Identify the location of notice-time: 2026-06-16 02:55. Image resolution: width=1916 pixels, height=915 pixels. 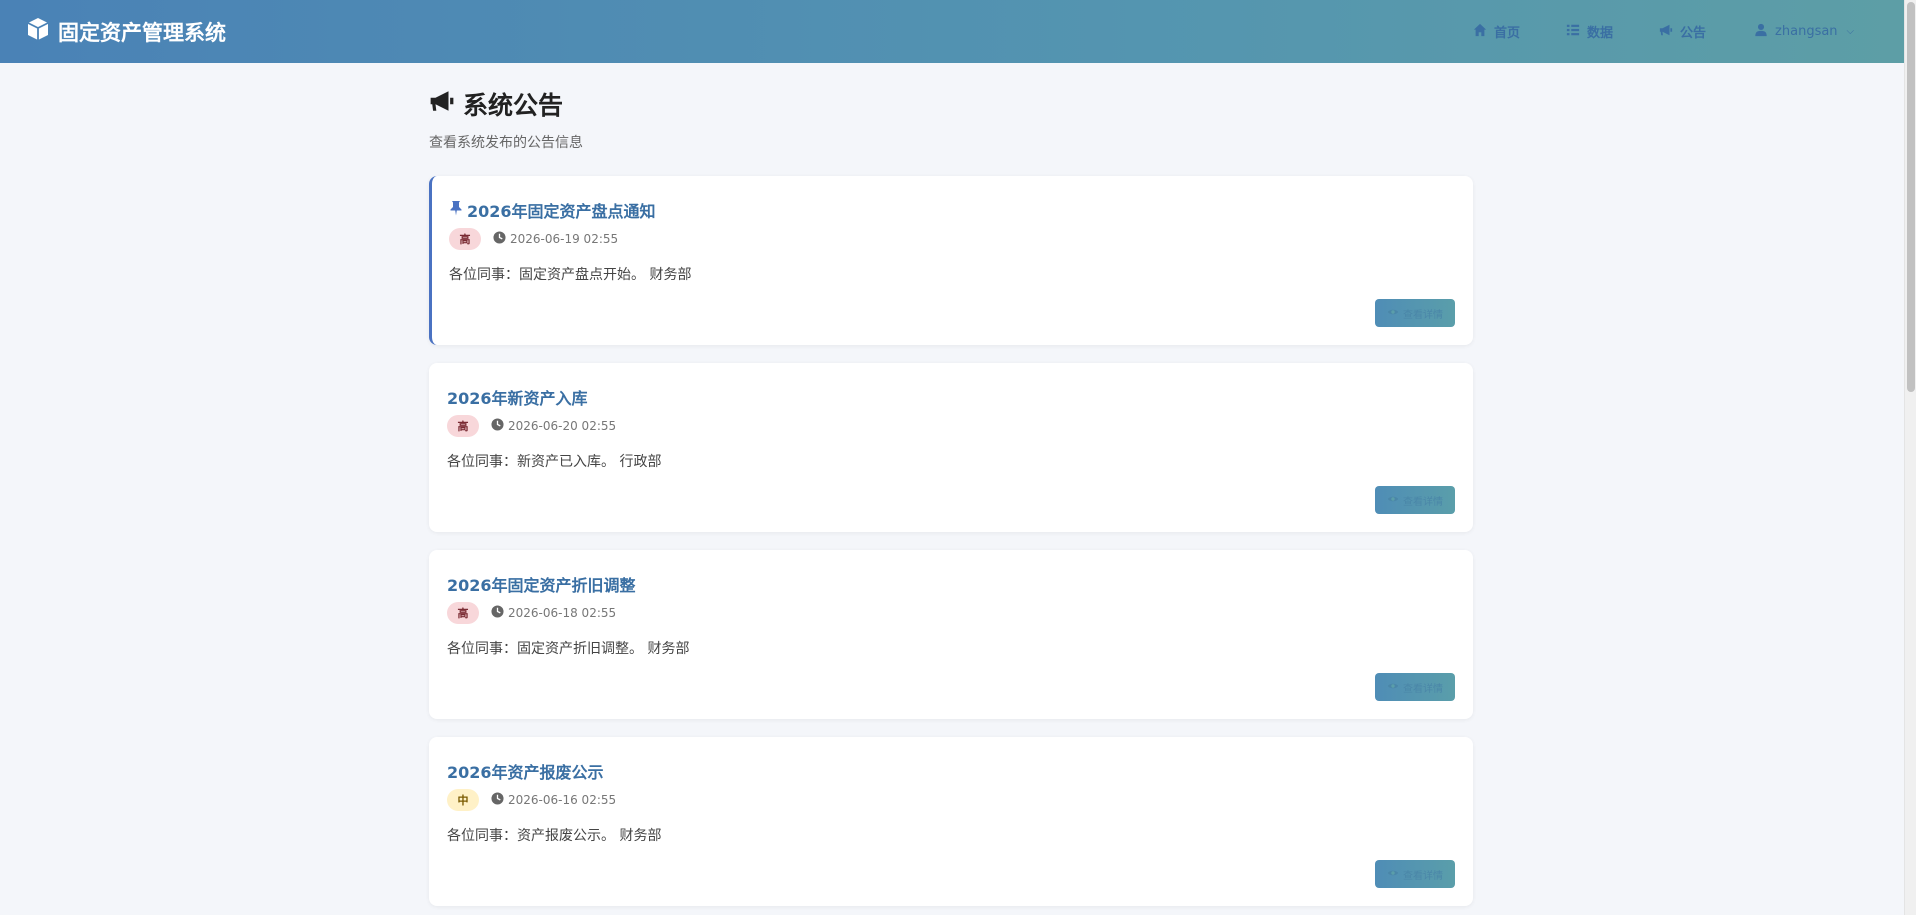
(553, 800).